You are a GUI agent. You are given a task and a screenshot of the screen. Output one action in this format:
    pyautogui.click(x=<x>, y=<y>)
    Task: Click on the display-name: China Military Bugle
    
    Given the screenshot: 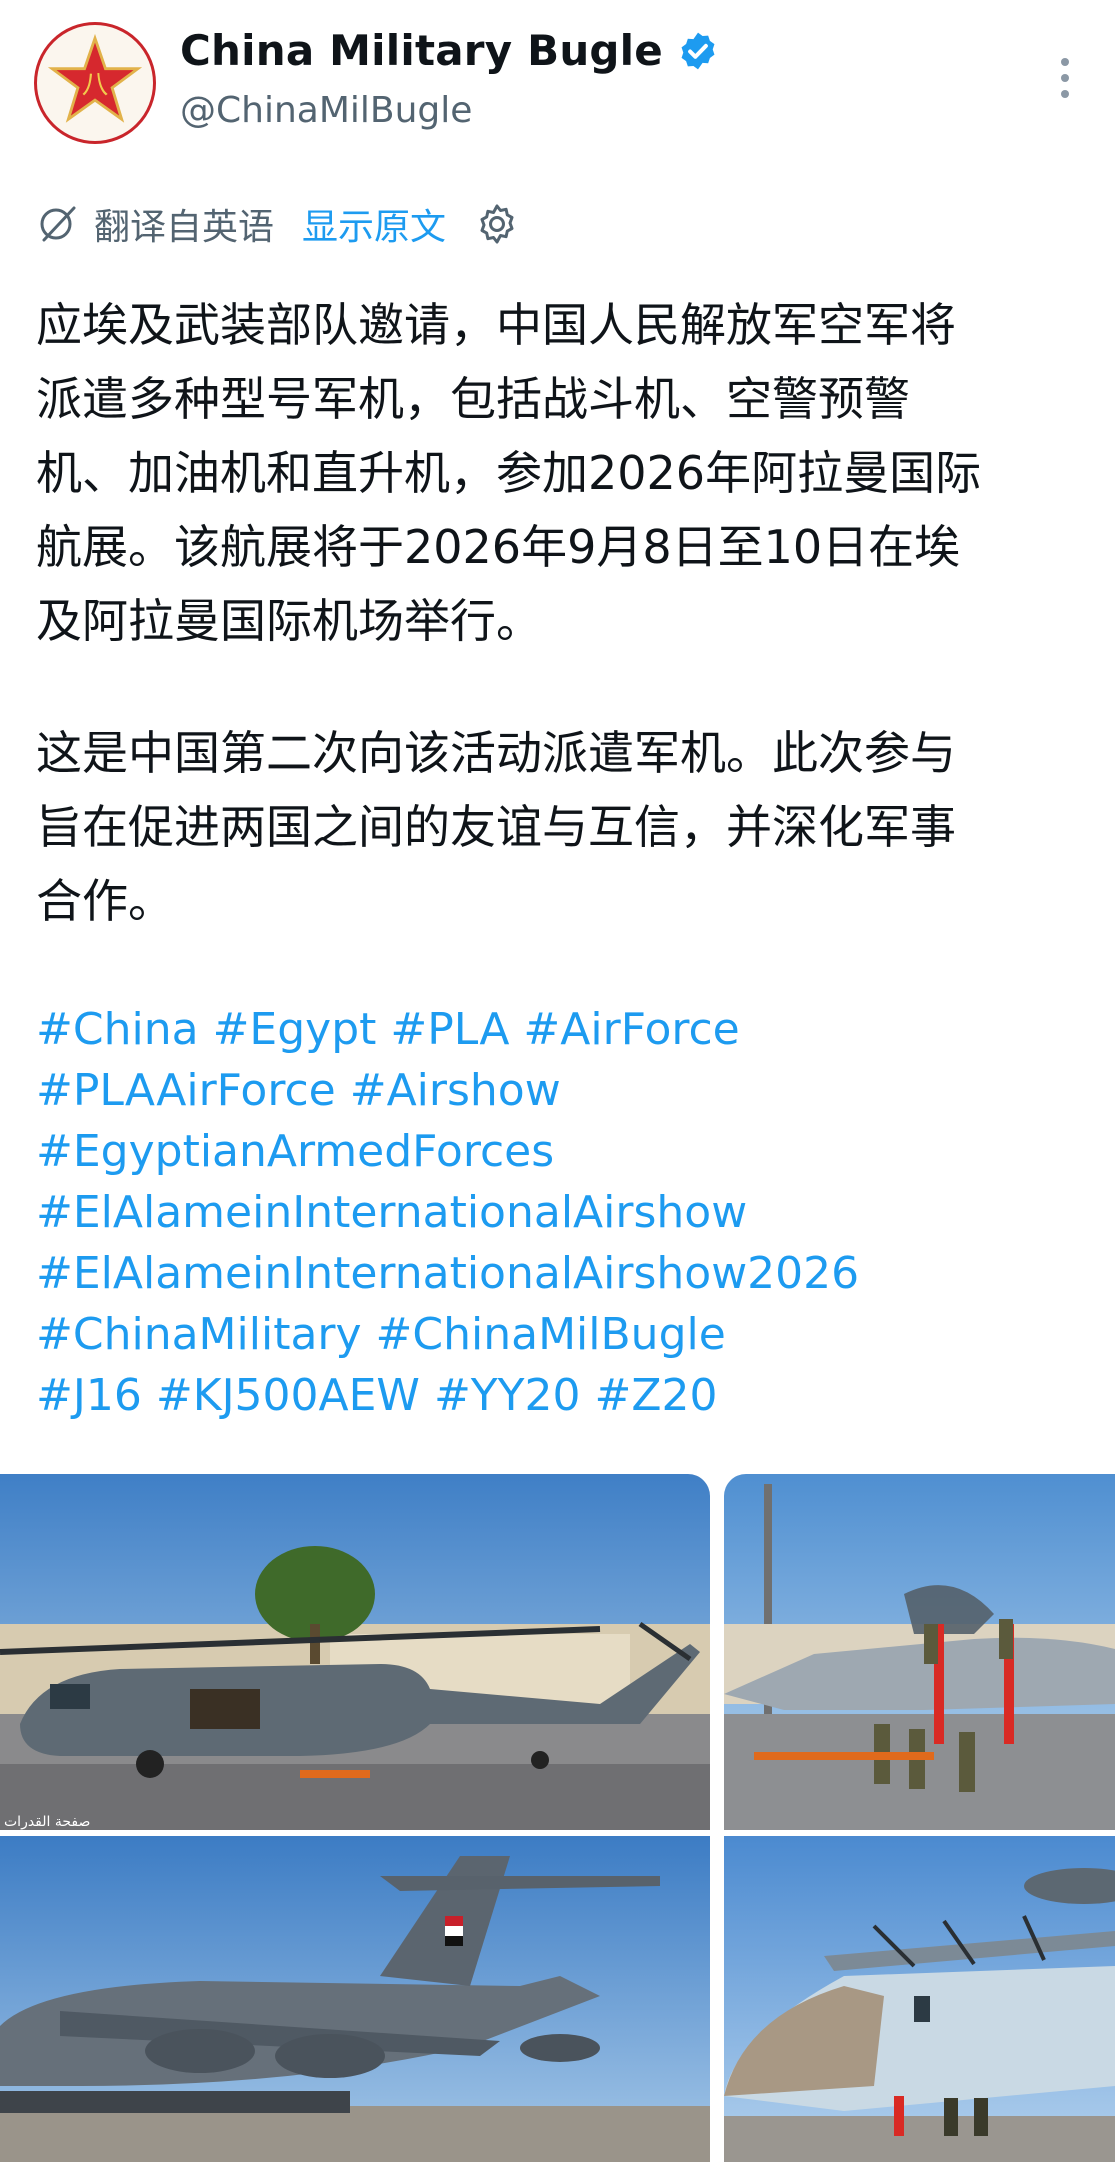 What is the action you would take?
    pyautogui.click(x=421, y=50)
    